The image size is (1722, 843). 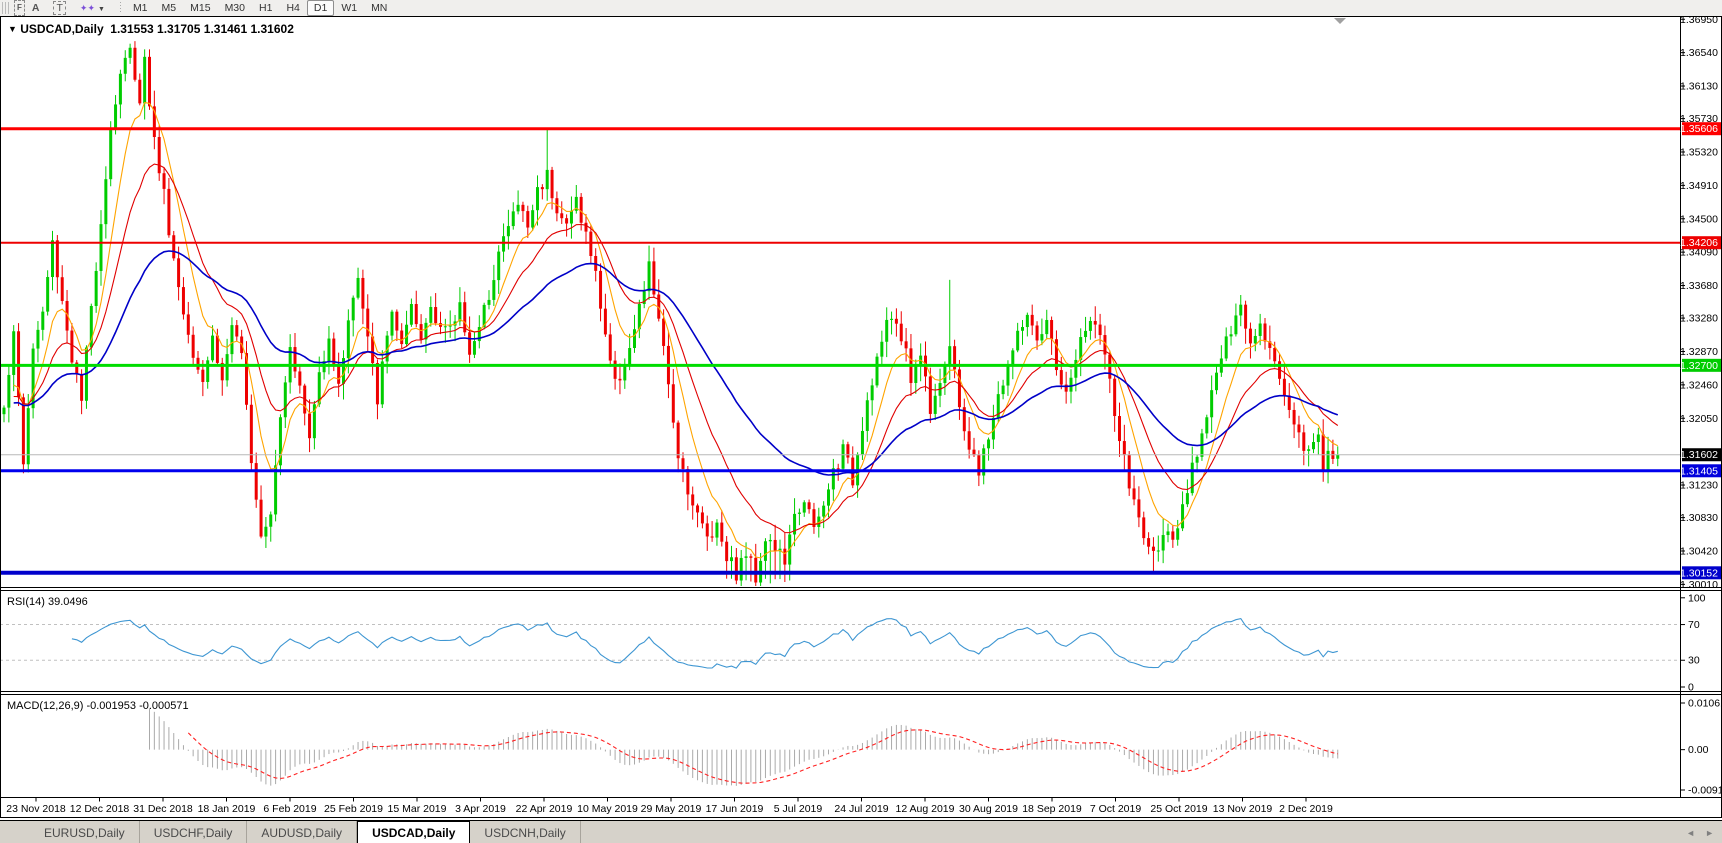 What do you see at coordinates (525, 832) in the screenshot?
I see `tab-usdcnh: USDCNH,Daily` at bounding box center [525, 832].